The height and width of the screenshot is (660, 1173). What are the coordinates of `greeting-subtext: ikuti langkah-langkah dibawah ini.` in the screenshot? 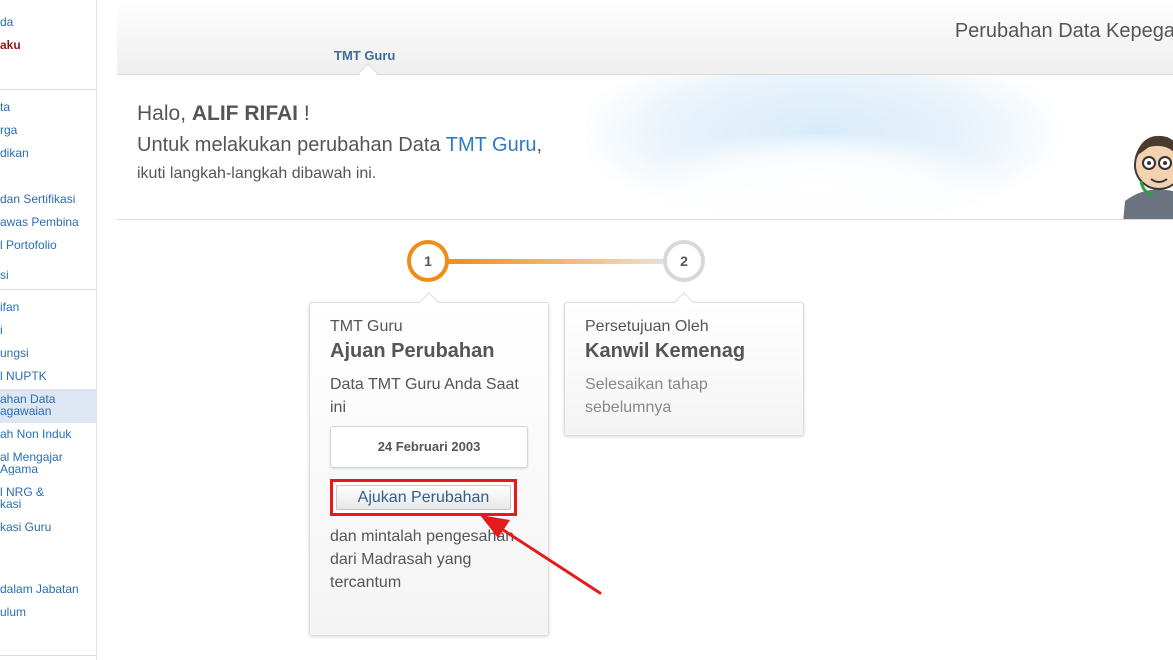 It's located at (257, 173).